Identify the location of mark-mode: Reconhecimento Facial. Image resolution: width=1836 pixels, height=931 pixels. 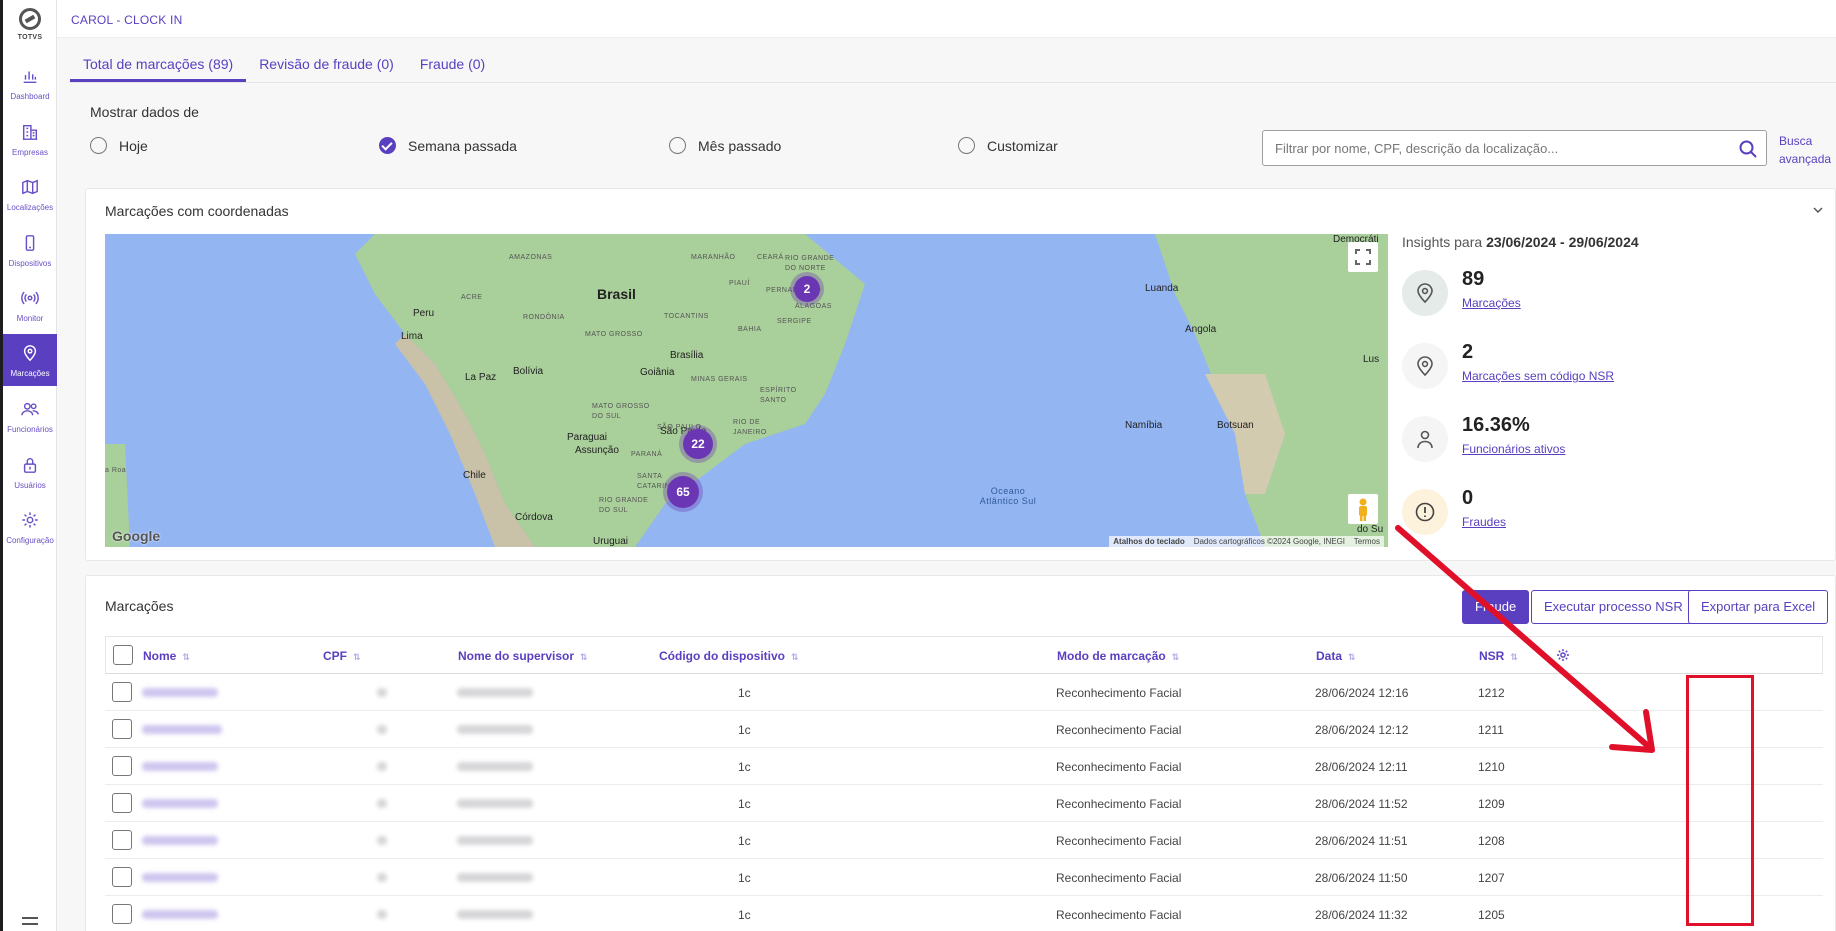
(1119, 878).